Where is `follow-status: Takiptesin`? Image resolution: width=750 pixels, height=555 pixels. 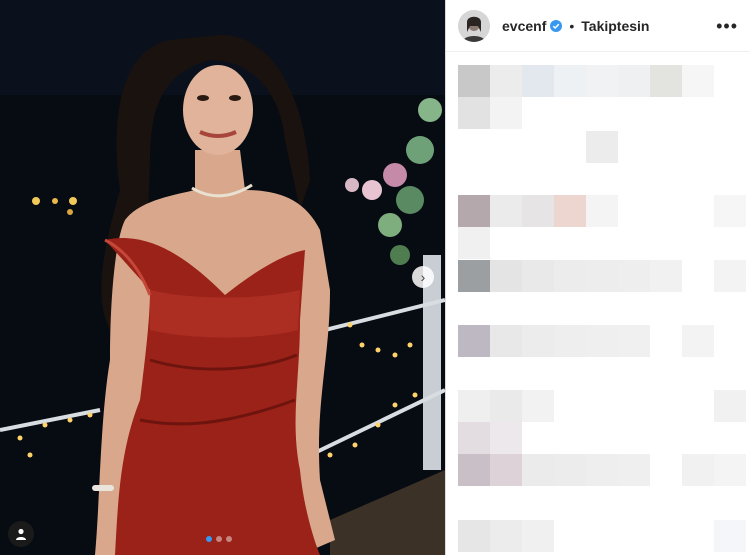
follow-status: Takiptesin is located at coordinates (615, 26).